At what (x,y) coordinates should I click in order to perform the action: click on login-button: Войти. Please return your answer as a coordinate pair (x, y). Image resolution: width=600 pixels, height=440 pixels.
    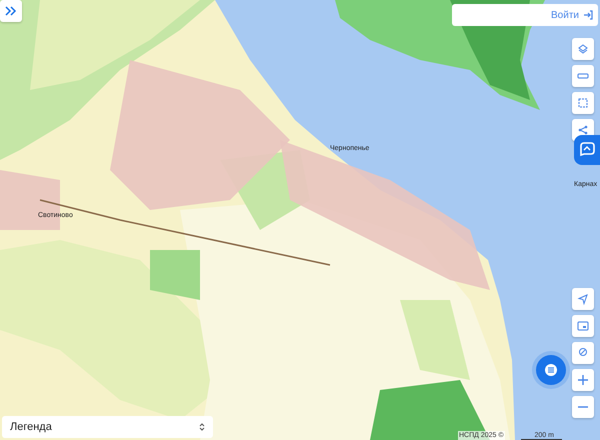
    Looking at the image, I should click on (572, 15).